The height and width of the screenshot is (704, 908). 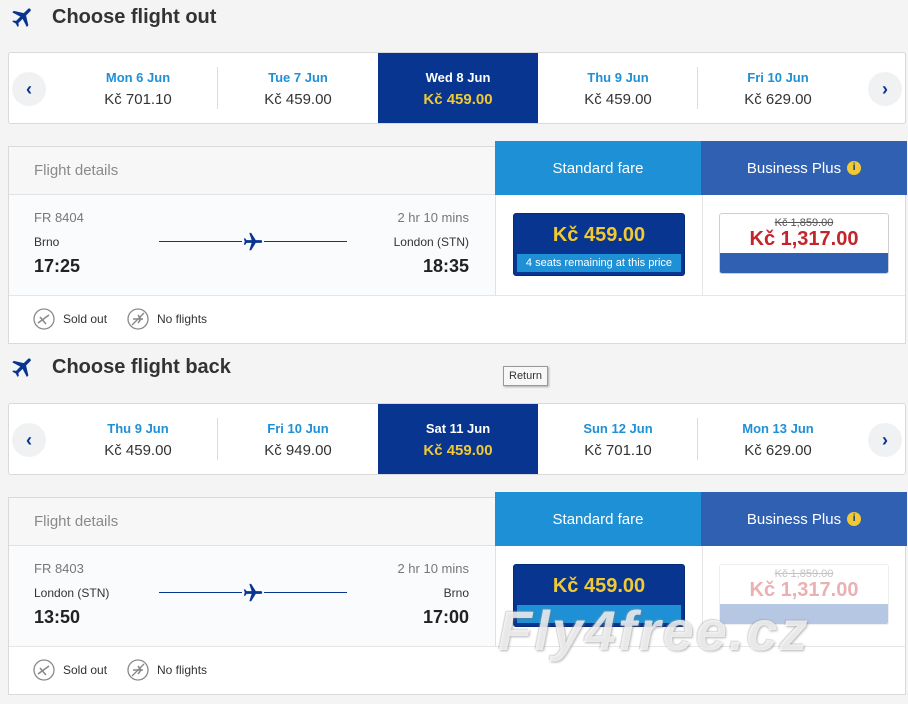 What do you see at coordinates (59, 568) in the screenshot?
I see `flight-number: FR 8403` at bounding box center [59, 568].